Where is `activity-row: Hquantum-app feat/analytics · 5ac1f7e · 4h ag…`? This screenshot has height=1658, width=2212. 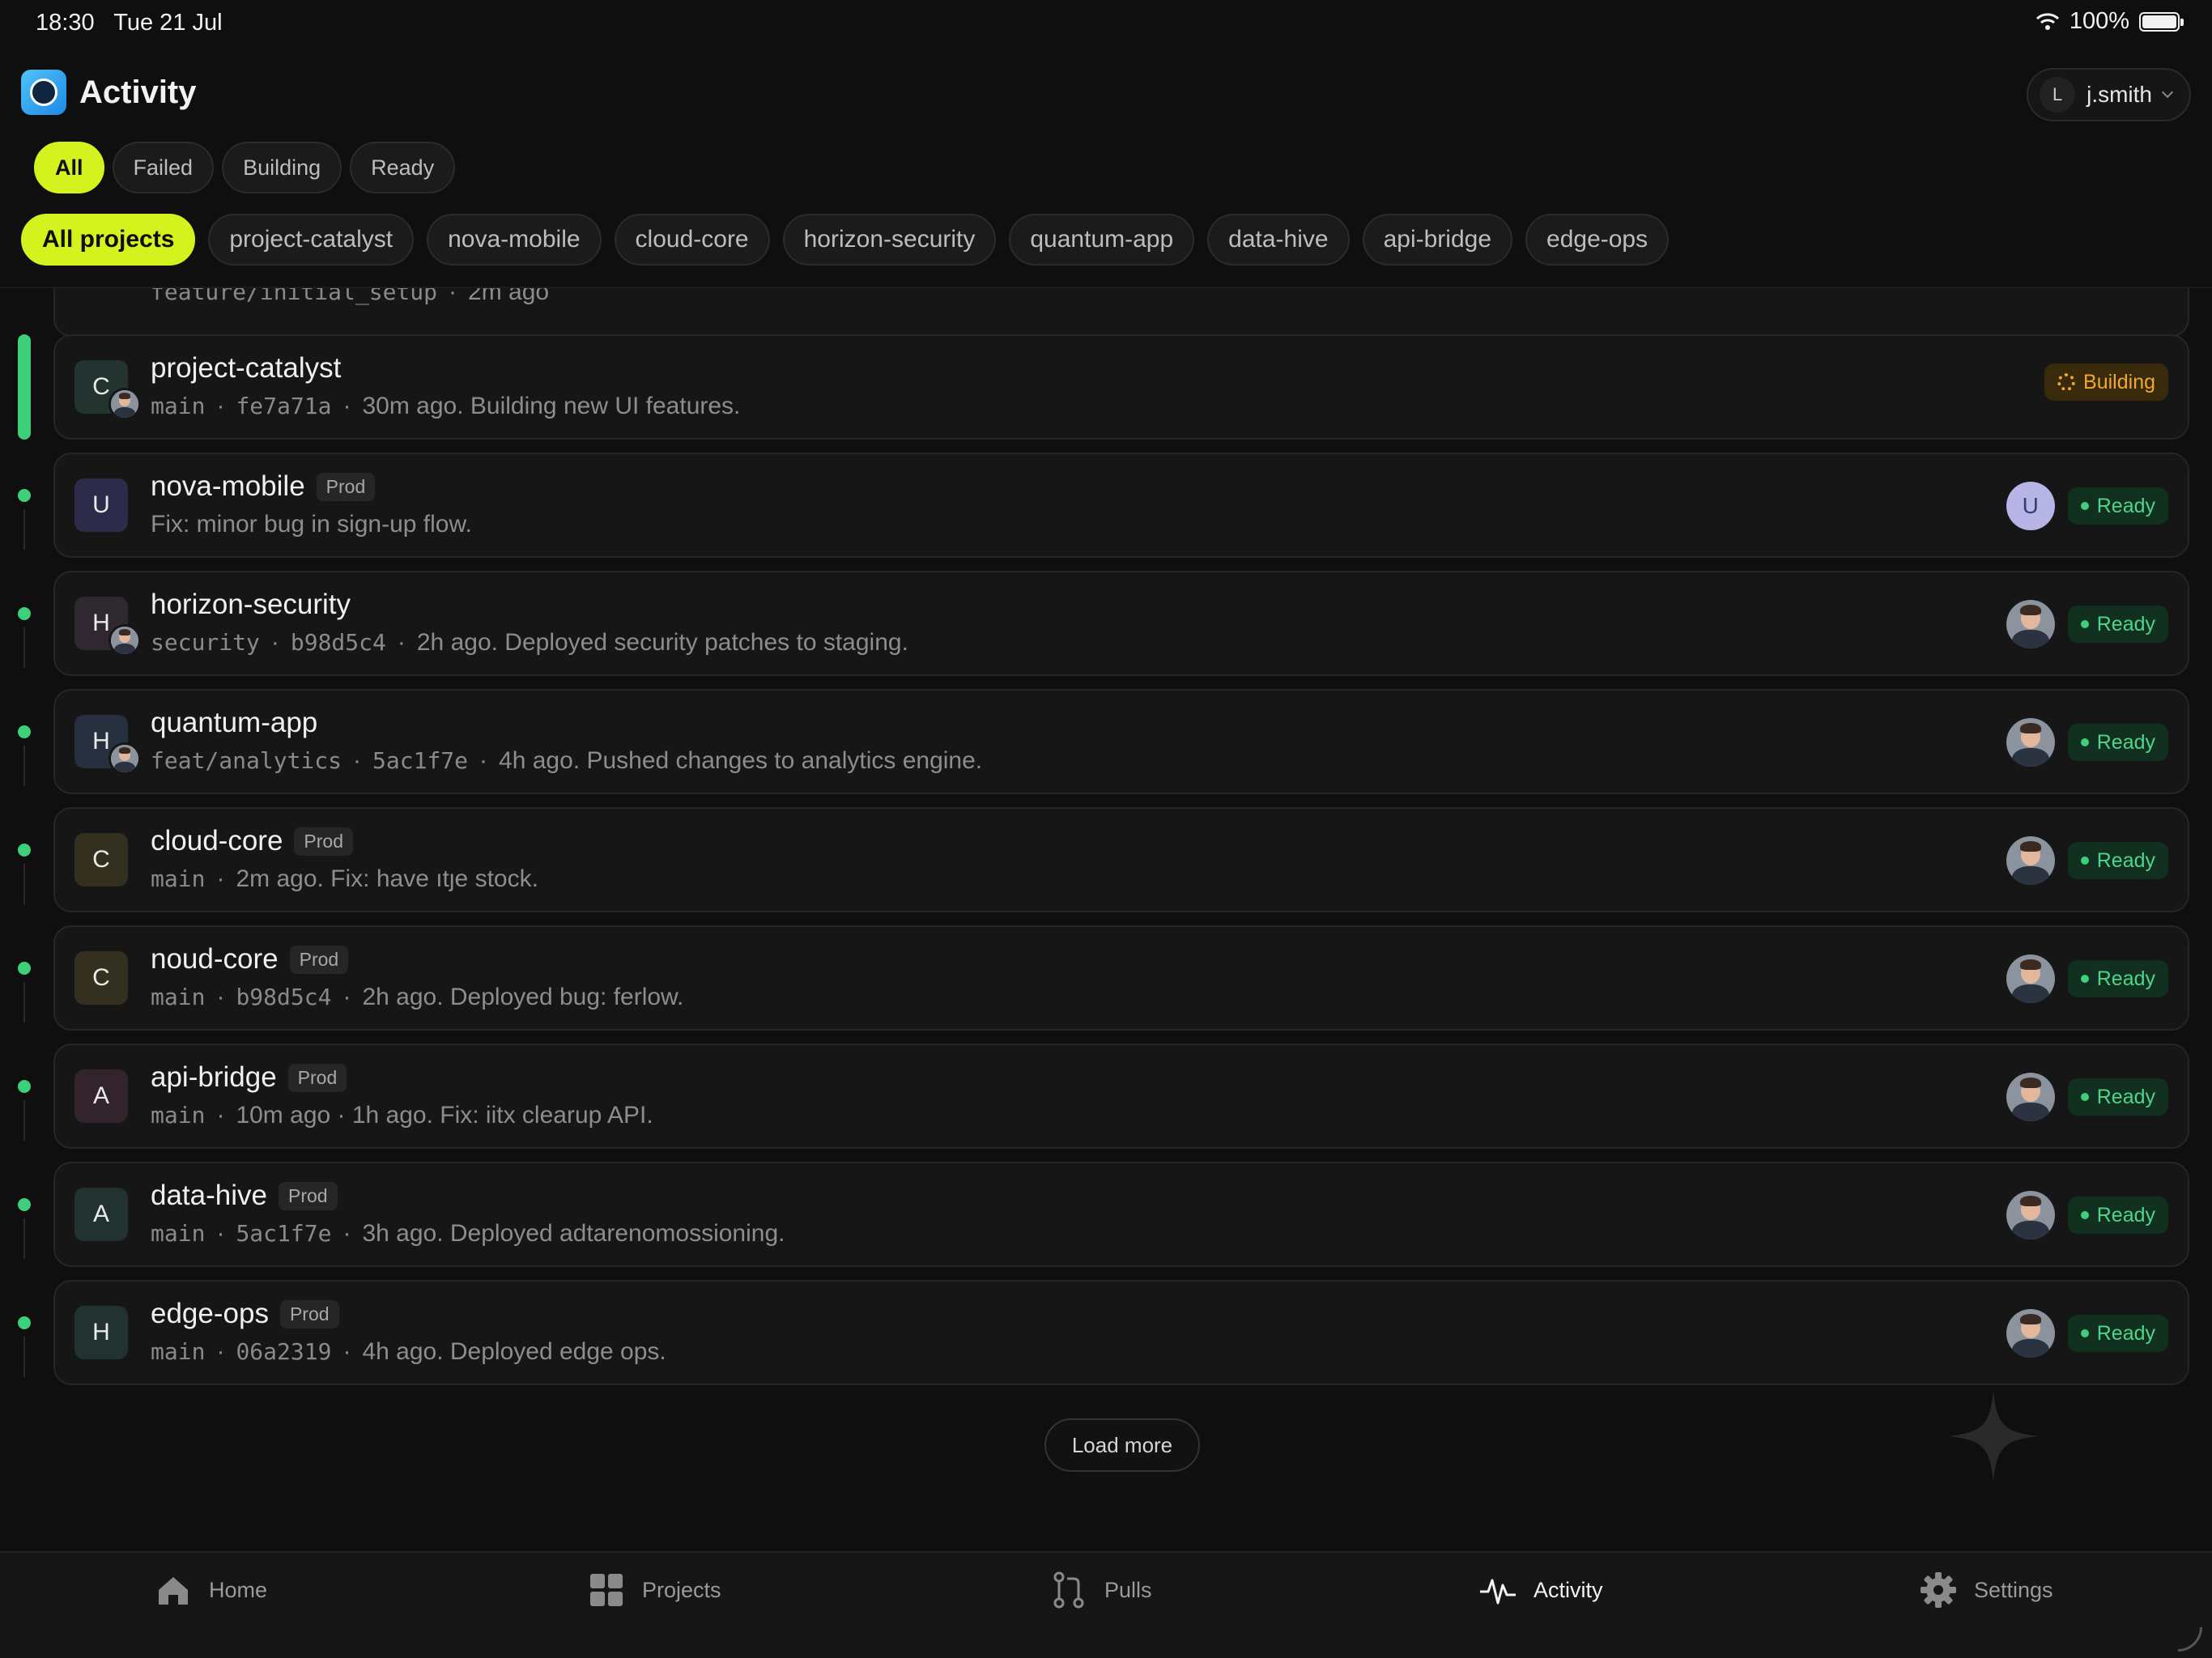 activity-row: Hquantum-app feat/analytics · 5ac1f7e · 4h ag… is located at coordinates (1121, 741).